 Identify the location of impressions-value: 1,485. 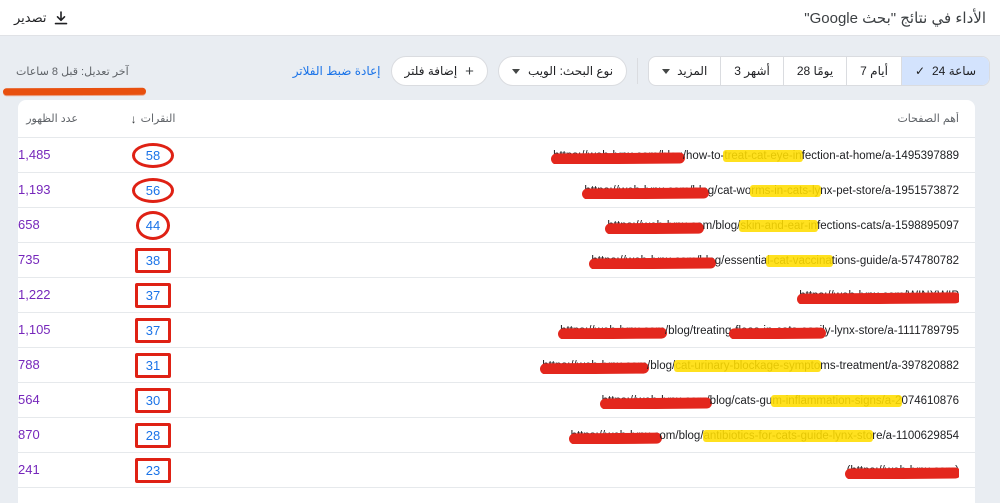
(34, 154).